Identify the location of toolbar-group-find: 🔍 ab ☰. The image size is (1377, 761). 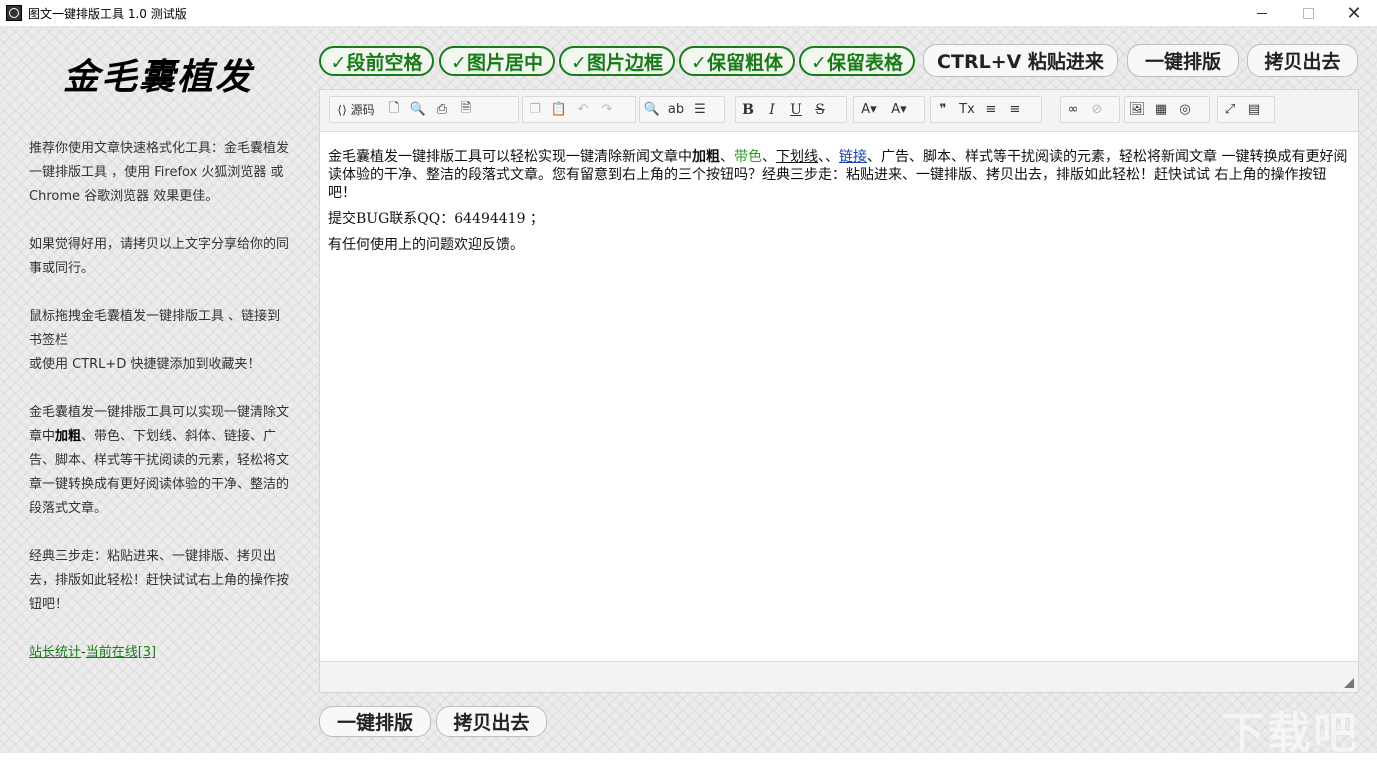
(682, 109).